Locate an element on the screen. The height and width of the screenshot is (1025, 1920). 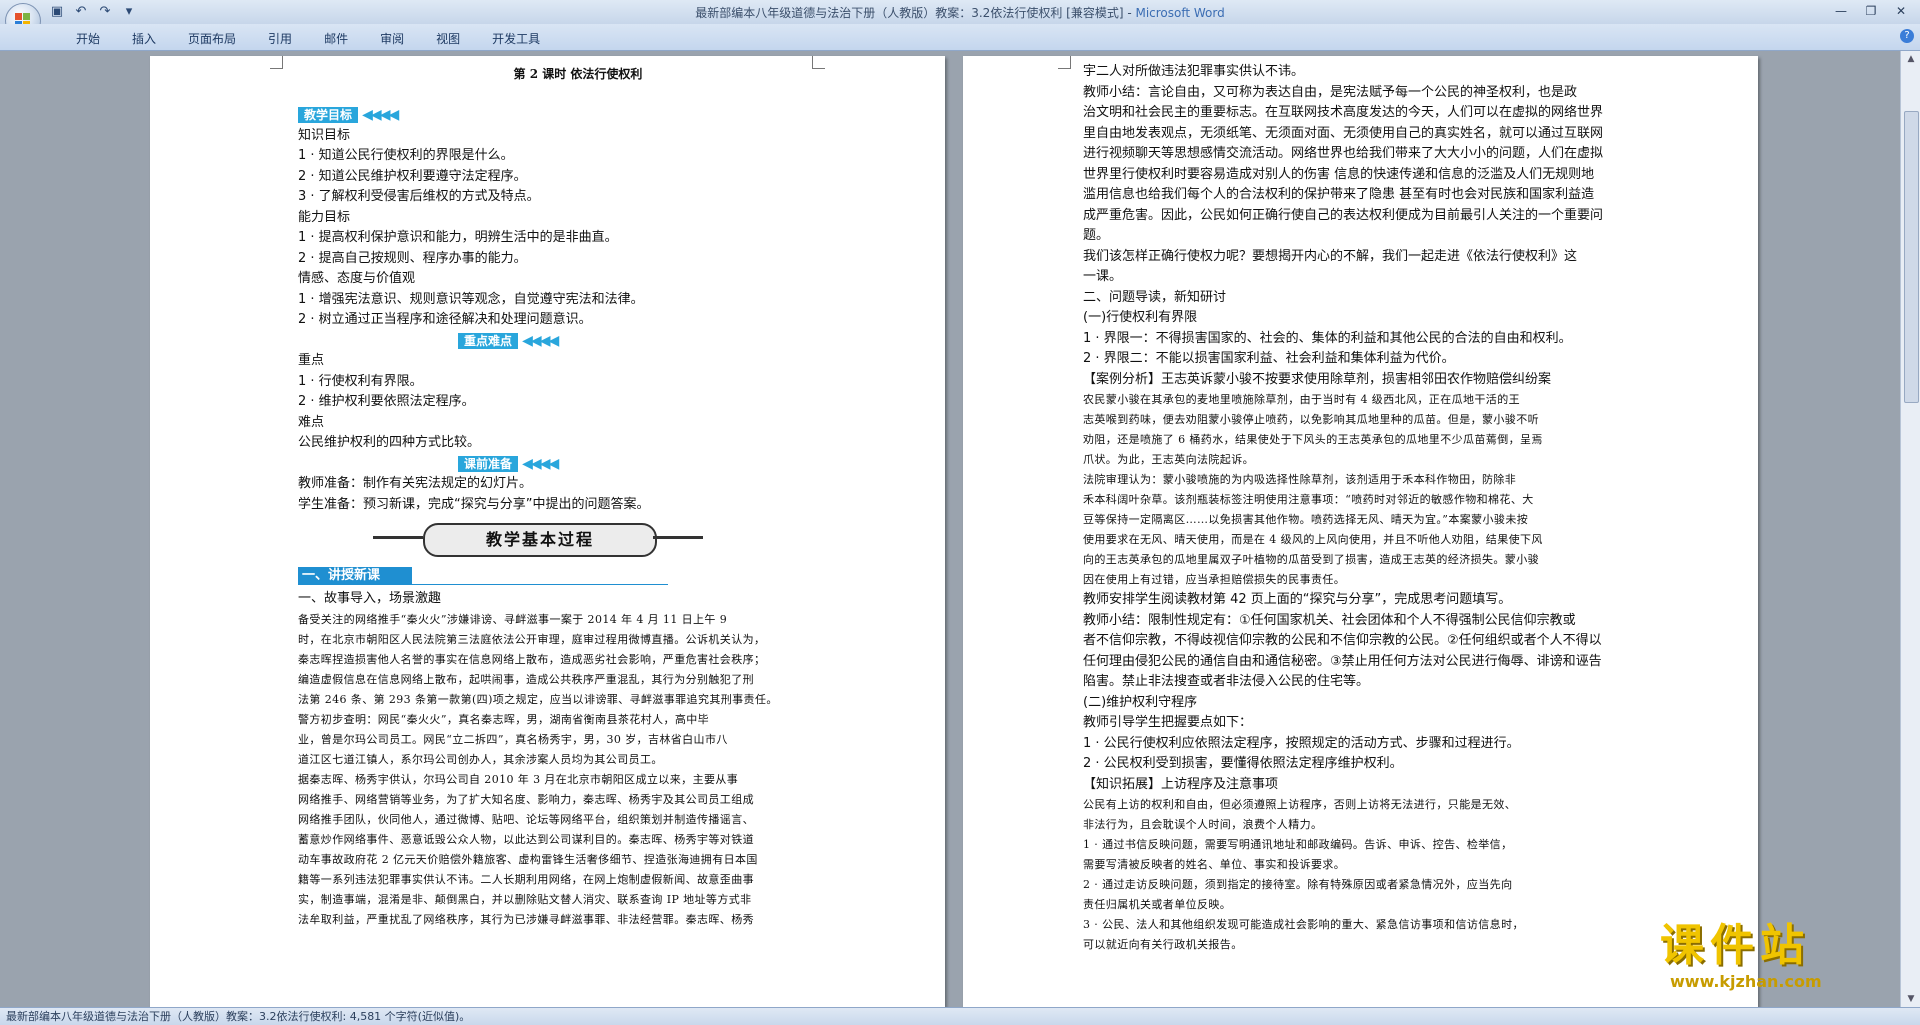
paragraph-line: 可以就近向有关行政机关报告。 is located at coordinates (1163, 944).